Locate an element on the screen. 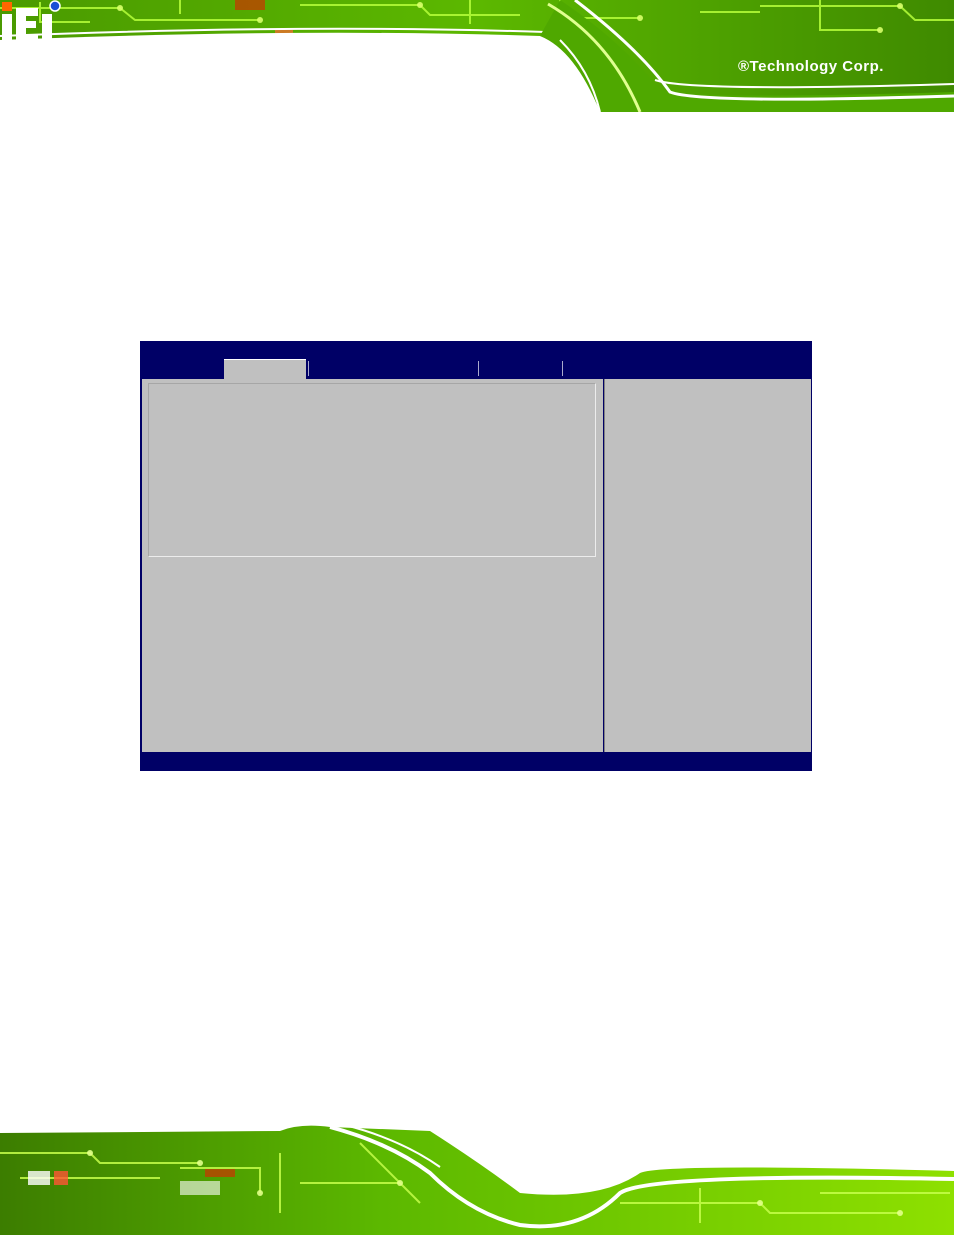 This screenshot has width=954, height=1235. brand-text: ®Technology Corp. is located at coordinates (811, 66).